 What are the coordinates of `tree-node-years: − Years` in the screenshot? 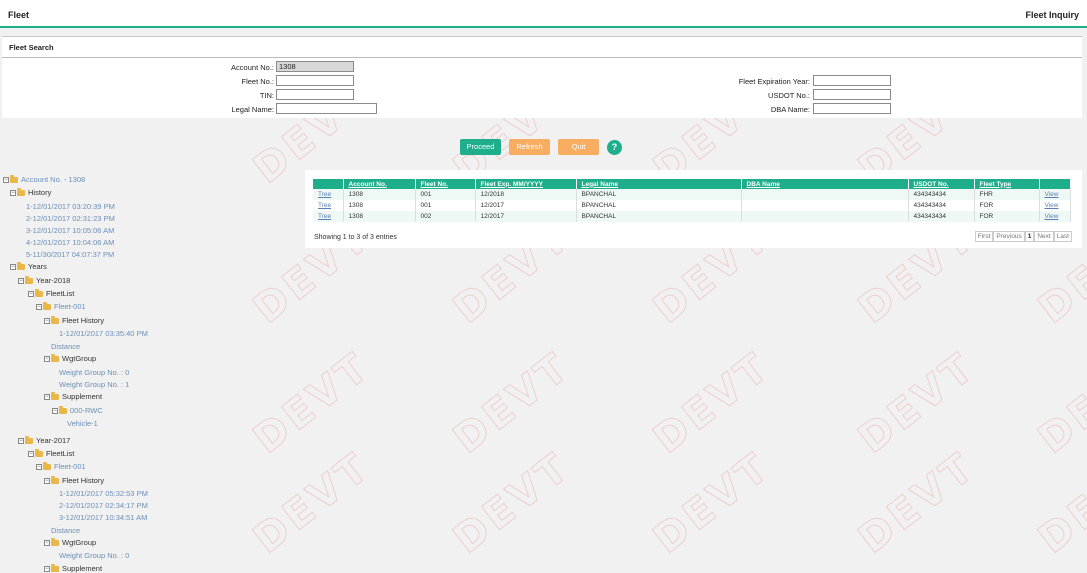 It's located at (28, 266).